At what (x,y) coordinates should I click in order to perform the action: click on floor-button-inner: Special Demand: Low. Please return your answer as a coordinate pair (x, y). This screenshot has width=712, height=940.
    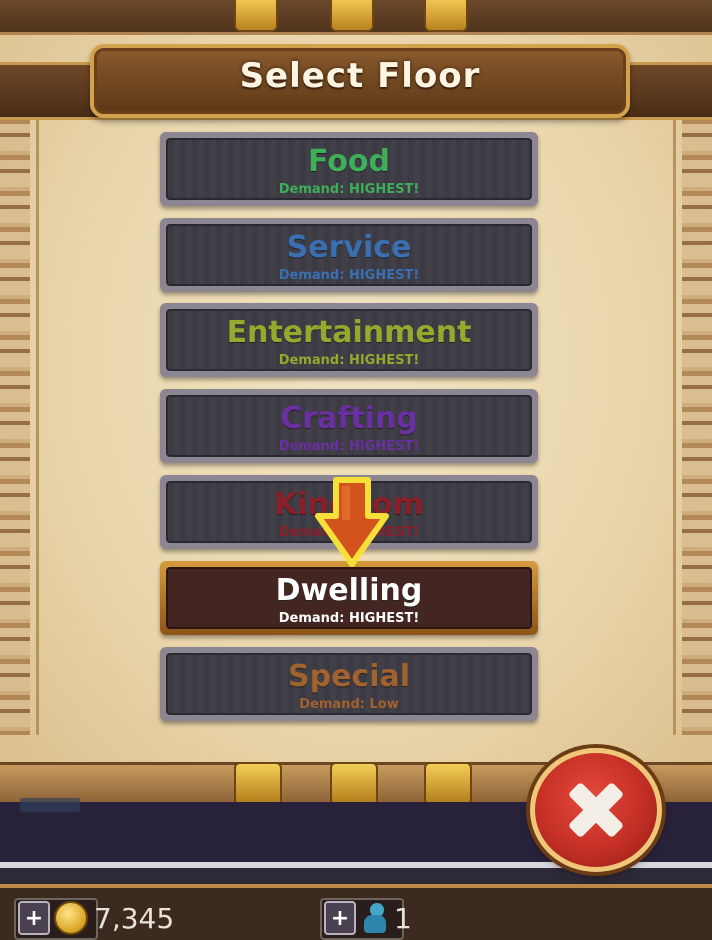
    Looking at the image, I should click on (349, 684).